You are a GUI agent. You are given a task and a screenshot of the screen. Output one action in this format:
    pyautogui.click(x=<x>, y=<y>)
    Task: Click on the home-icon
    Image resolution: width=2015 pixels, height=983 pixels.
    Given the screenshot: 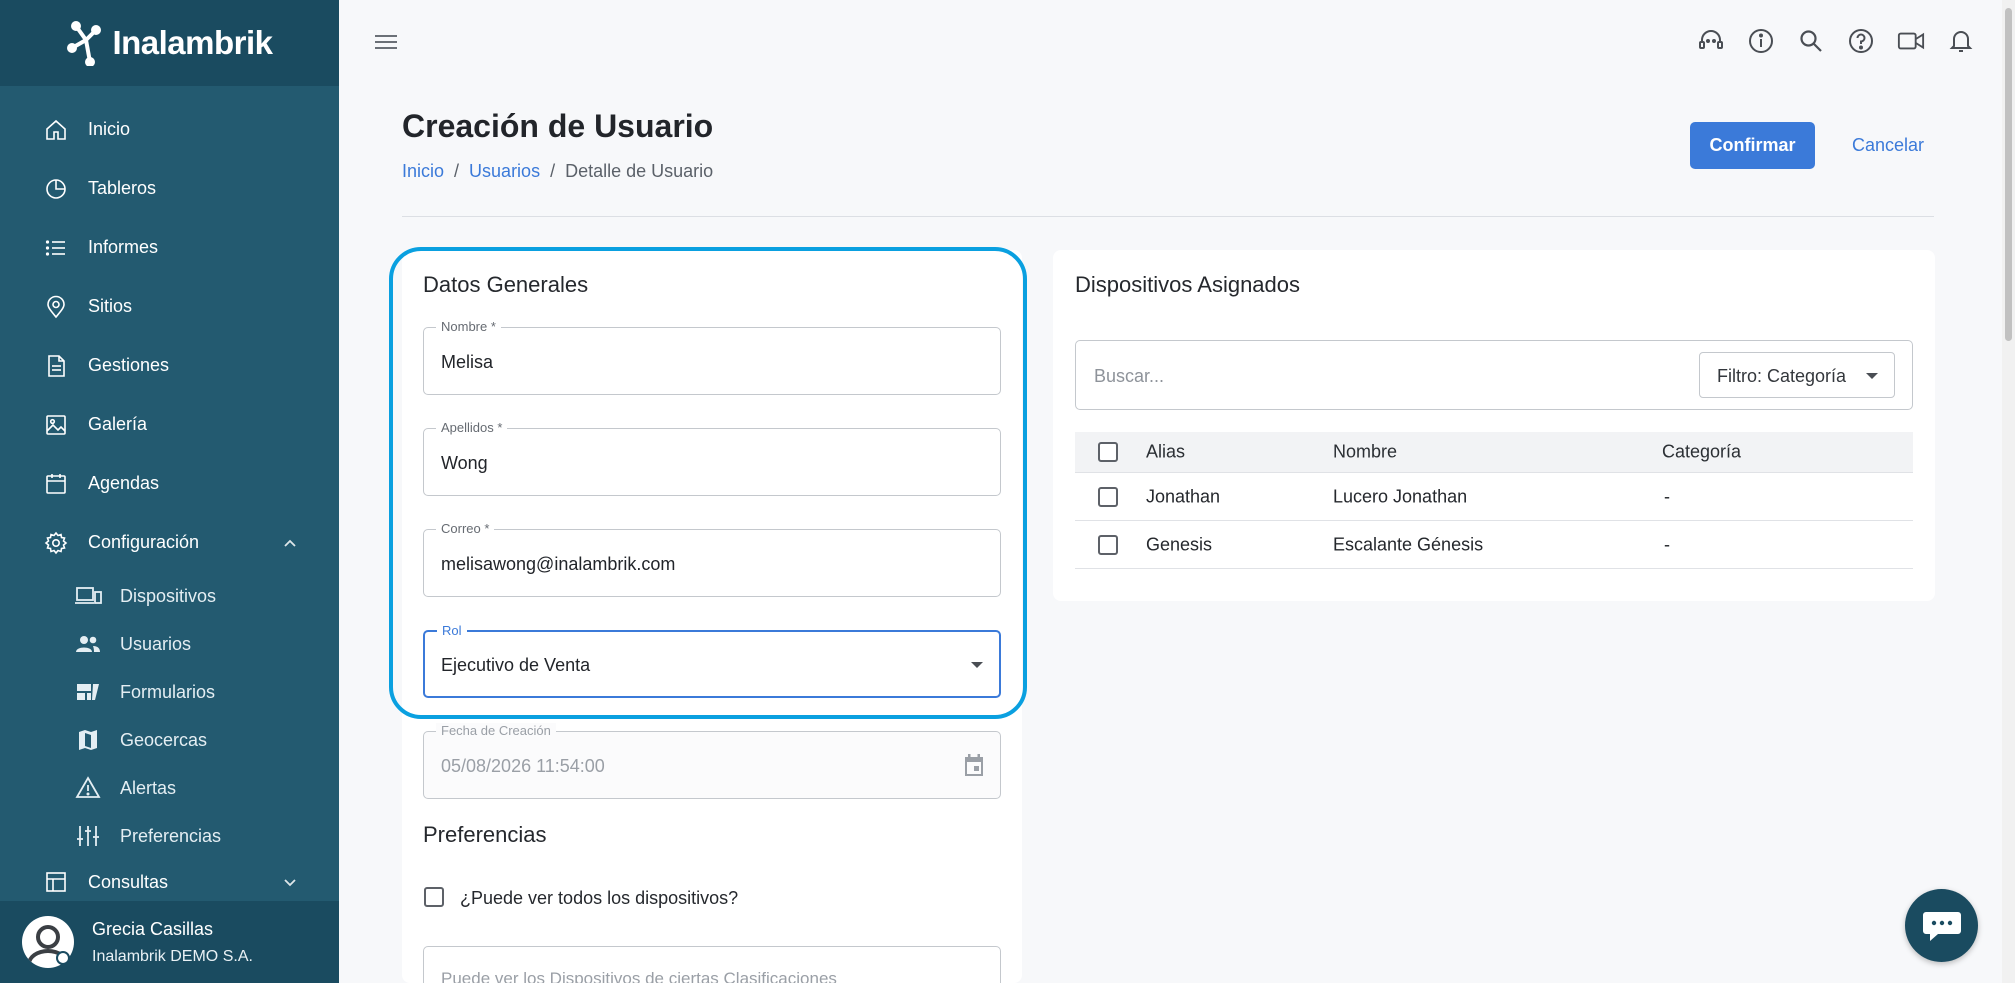 What is the action you would take?
    pyautogui.click(x=56, y=130)
    